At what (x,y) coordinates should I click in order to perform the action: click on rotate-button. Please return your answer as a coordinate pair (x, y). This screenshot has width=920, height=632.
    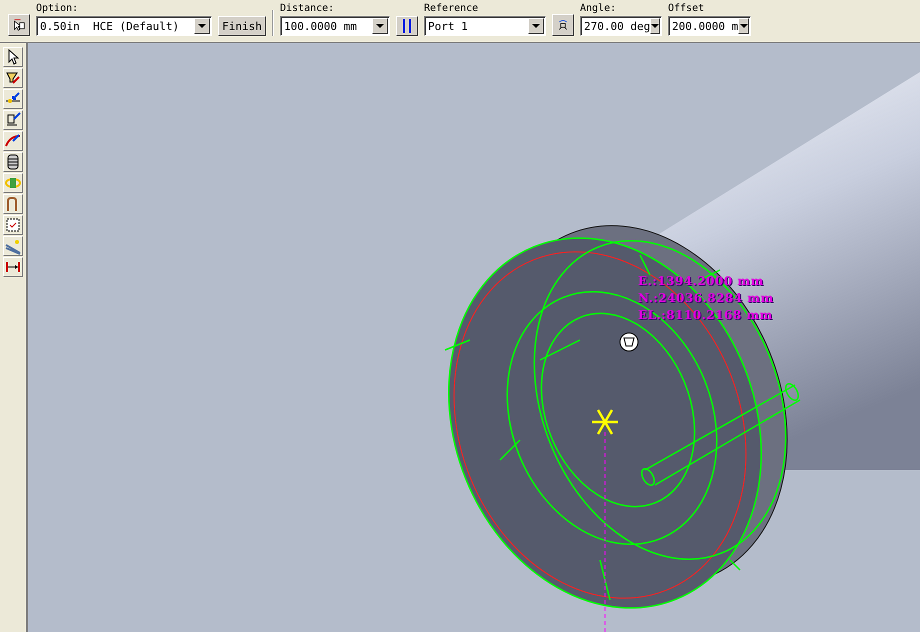
    Looking at the image, I should click on (563, 25).